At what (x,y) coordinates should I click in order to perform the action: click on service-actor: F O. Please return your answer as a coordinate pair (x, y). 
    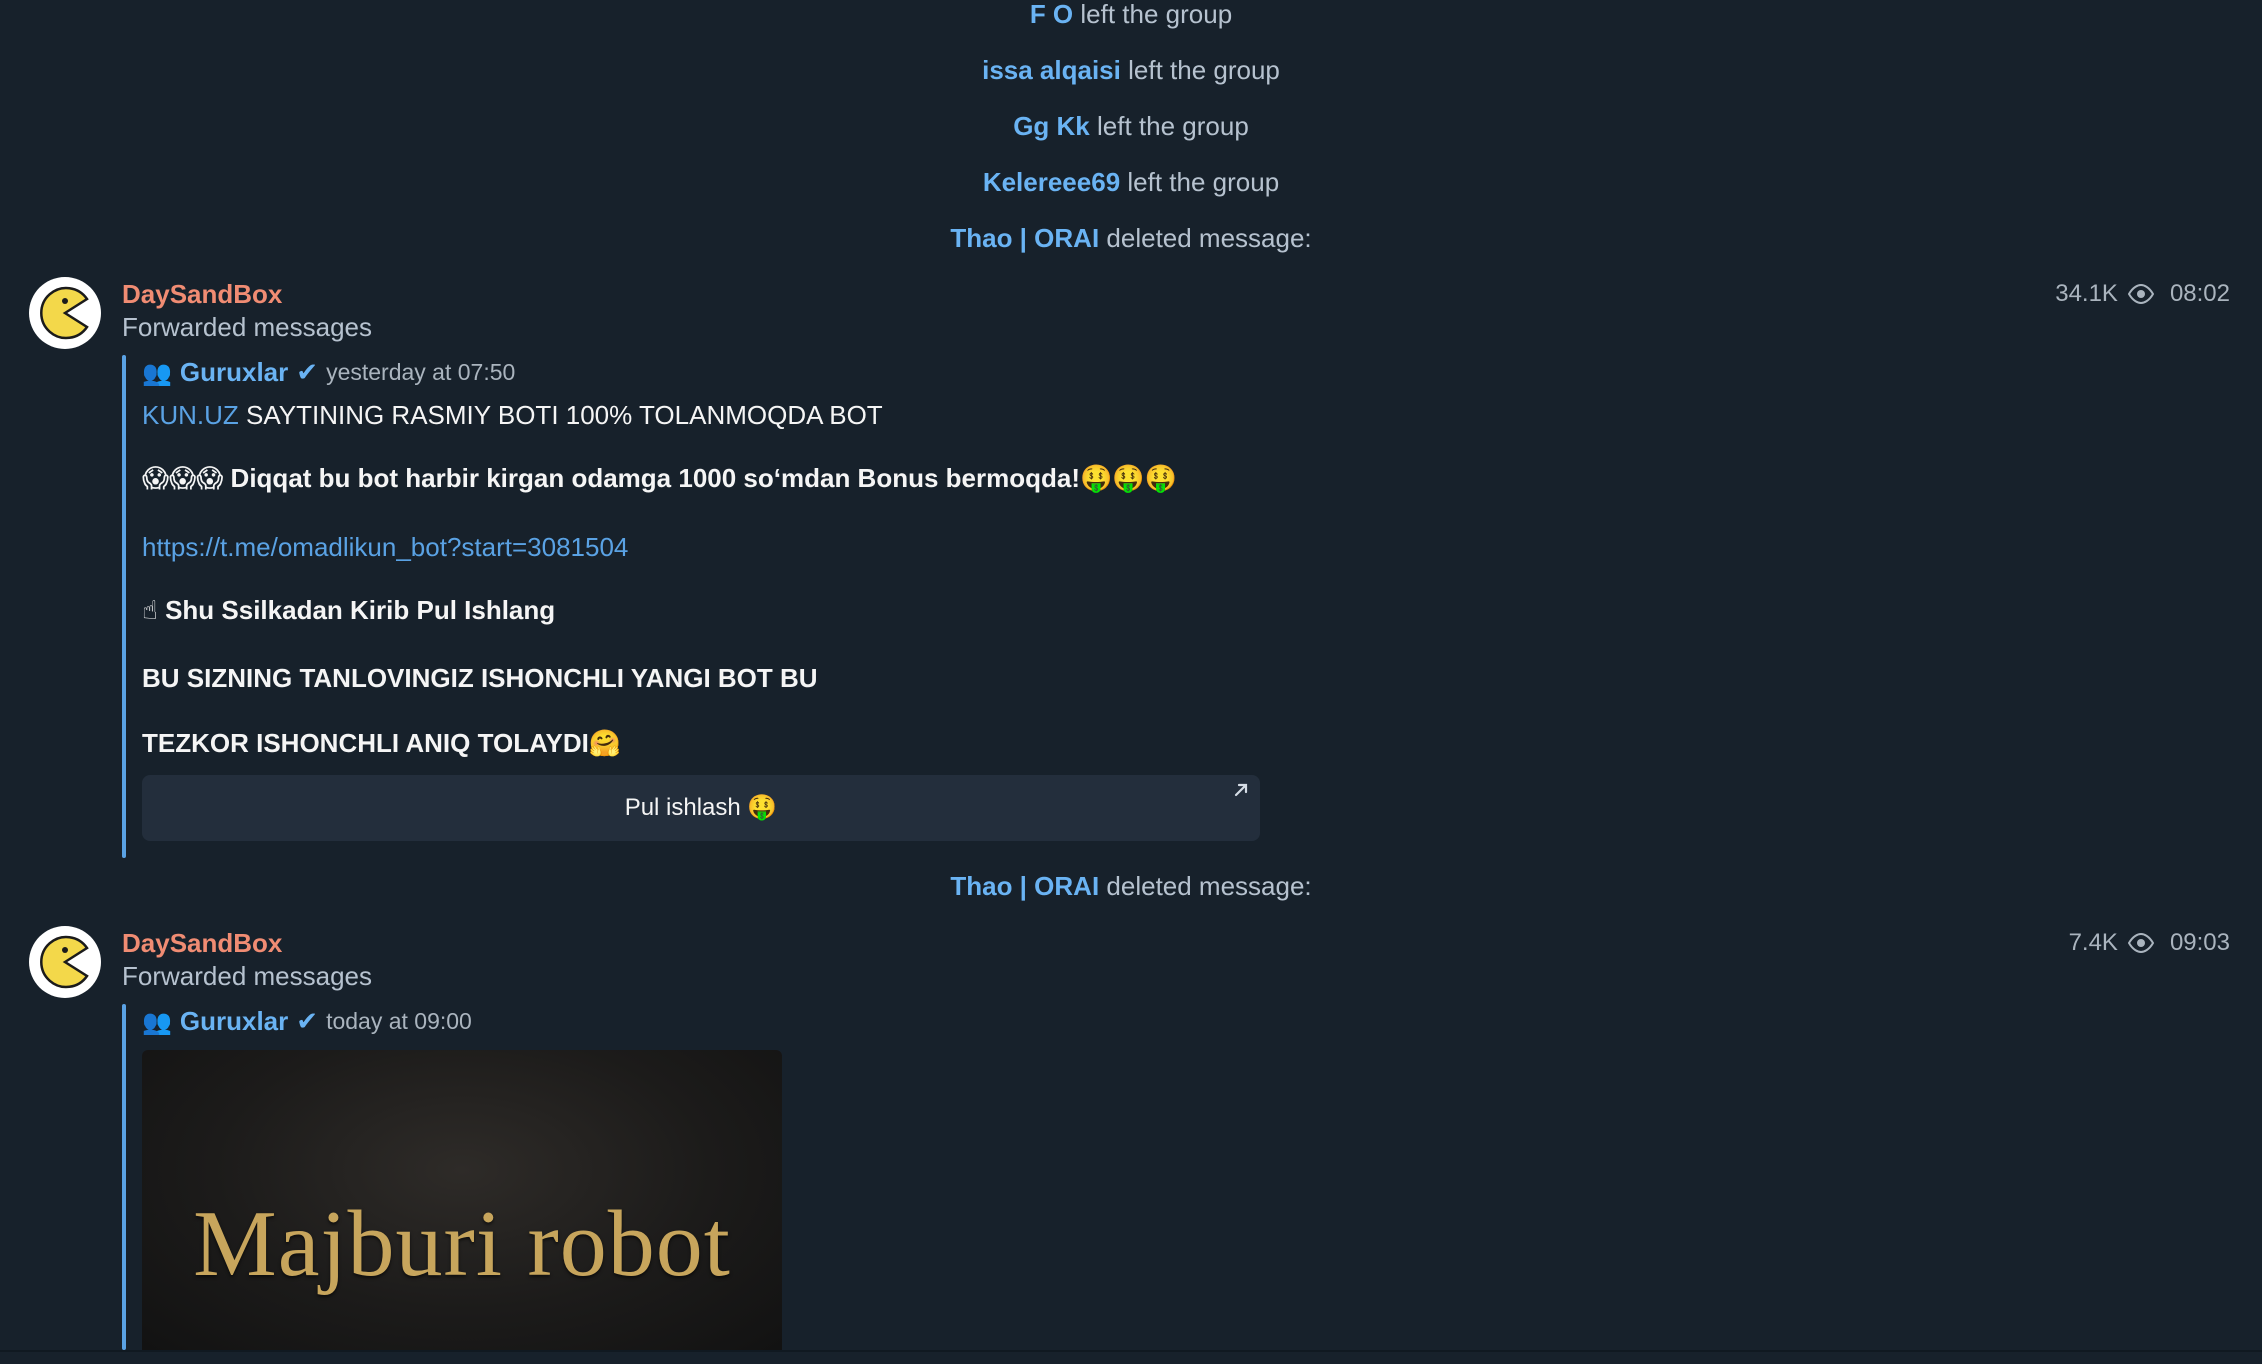
    Looking at the image, I should click on (1051, 14).